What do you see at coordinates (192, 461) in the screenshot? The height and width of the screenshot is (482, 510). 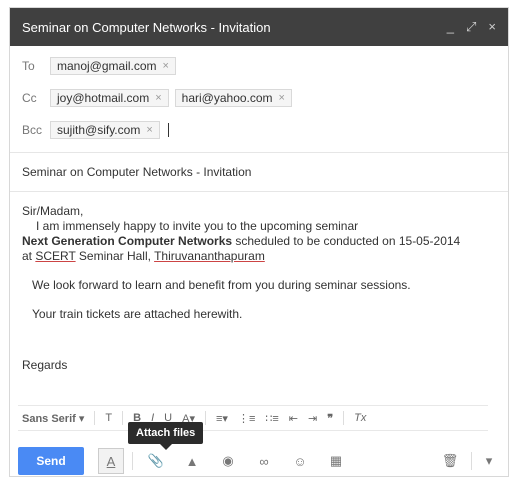 I see `google-drive-icon: ▲` at bounding box center [192, 461].